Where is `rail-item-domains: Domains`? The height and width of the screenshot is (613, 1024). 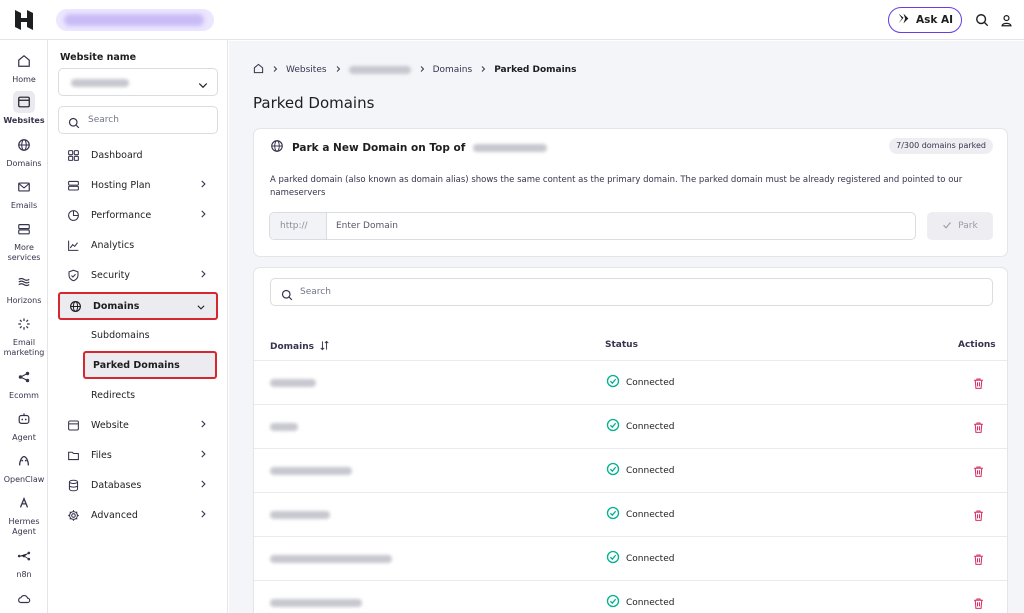 rail-item-domains: Domains is located at coordinates (24, 151).